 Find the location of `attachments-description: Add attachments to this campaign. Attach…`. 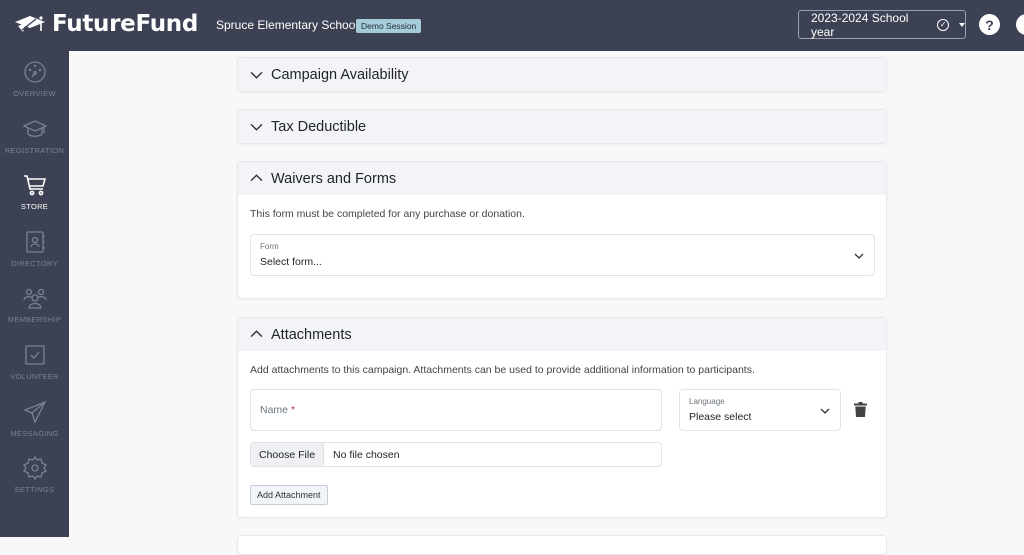

attachments-description: Add attachments to this campaign. Attach… is located at coordinates (502, 370).